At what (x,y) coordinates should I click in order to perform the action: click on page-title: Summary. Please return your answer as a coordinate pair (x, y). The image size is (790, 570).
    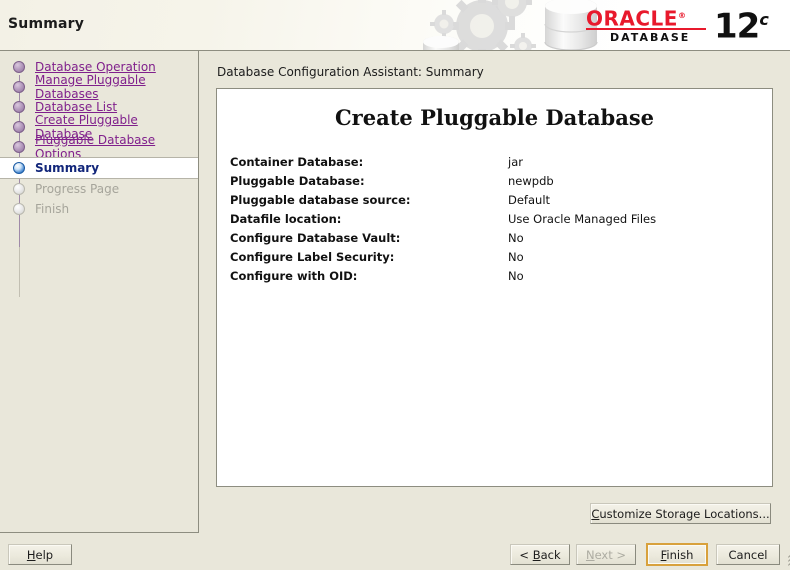
    Looking at the image, I should click on (46, 24).